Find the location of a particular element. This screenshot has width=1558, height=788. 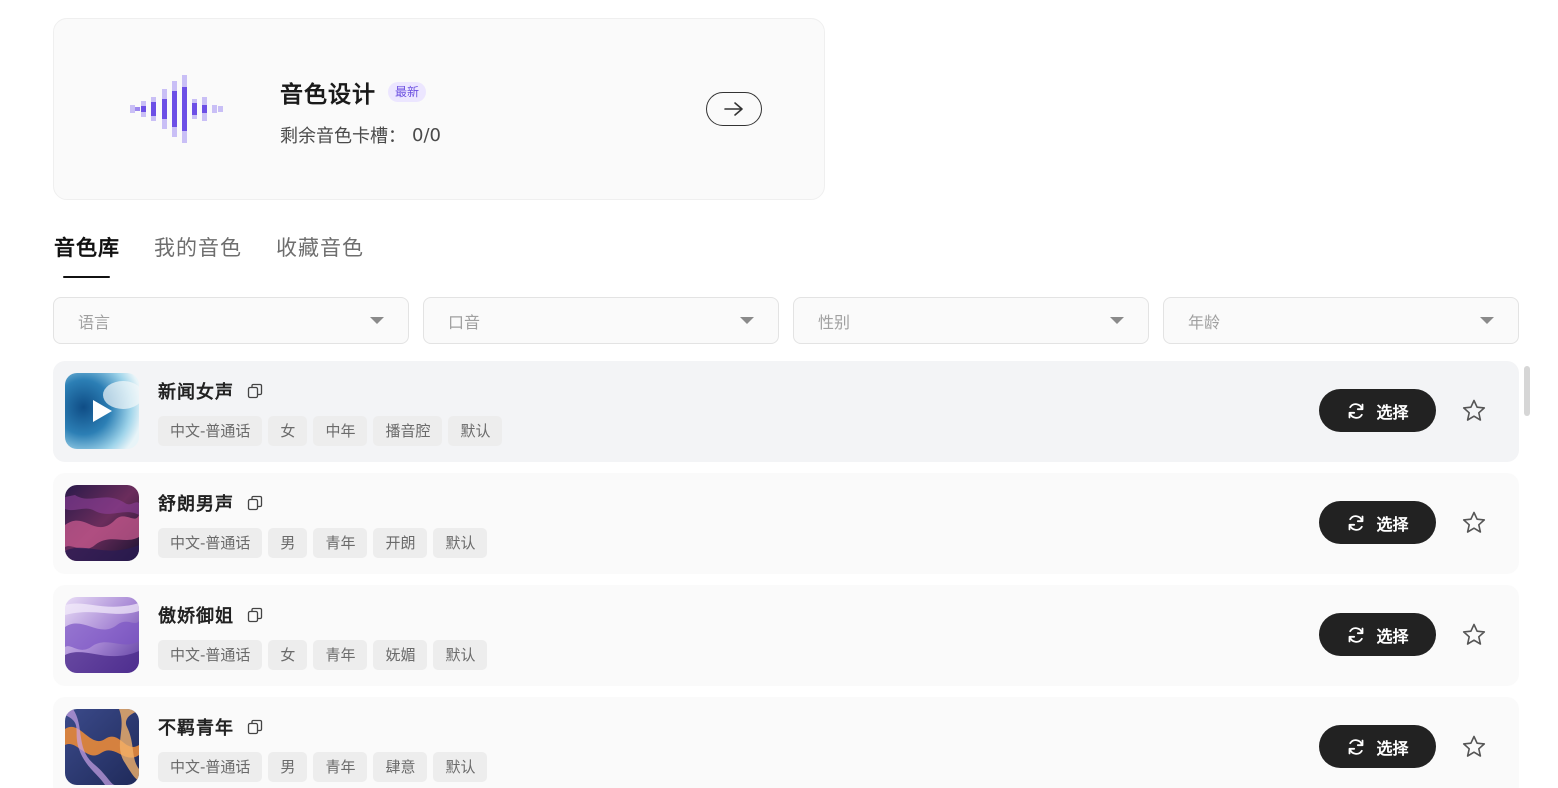

language-filter-label: 语言 is located at coordinates (94, 322).